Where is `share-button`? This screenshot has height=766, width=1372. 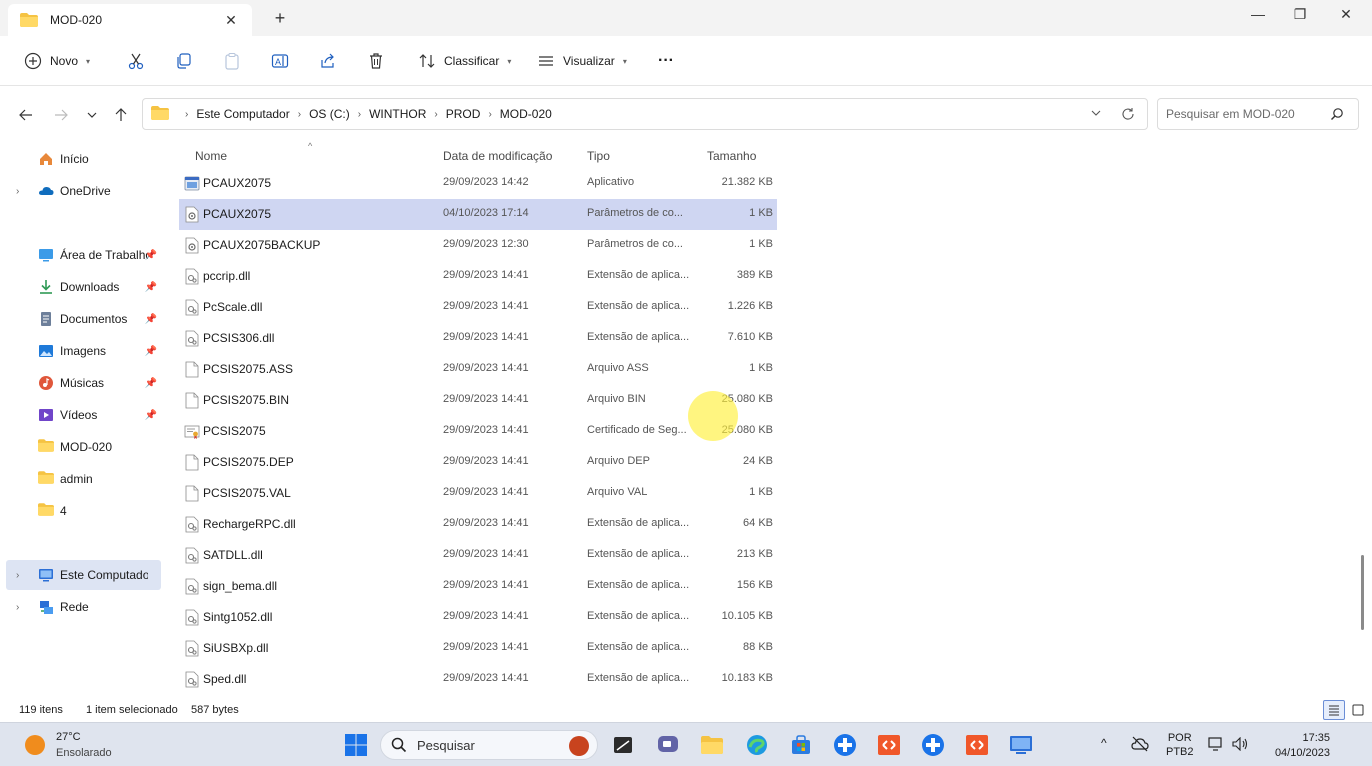
share-button is located at coordinates (328, 61).